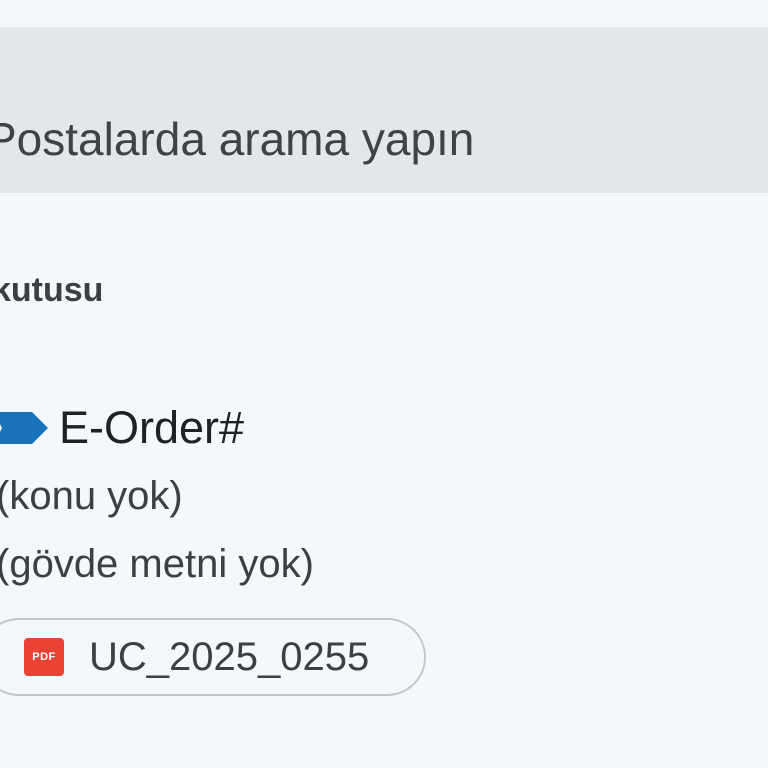 The image size is (768, 768). I want to click on email-subject: (konu yok), so click(91, 496).